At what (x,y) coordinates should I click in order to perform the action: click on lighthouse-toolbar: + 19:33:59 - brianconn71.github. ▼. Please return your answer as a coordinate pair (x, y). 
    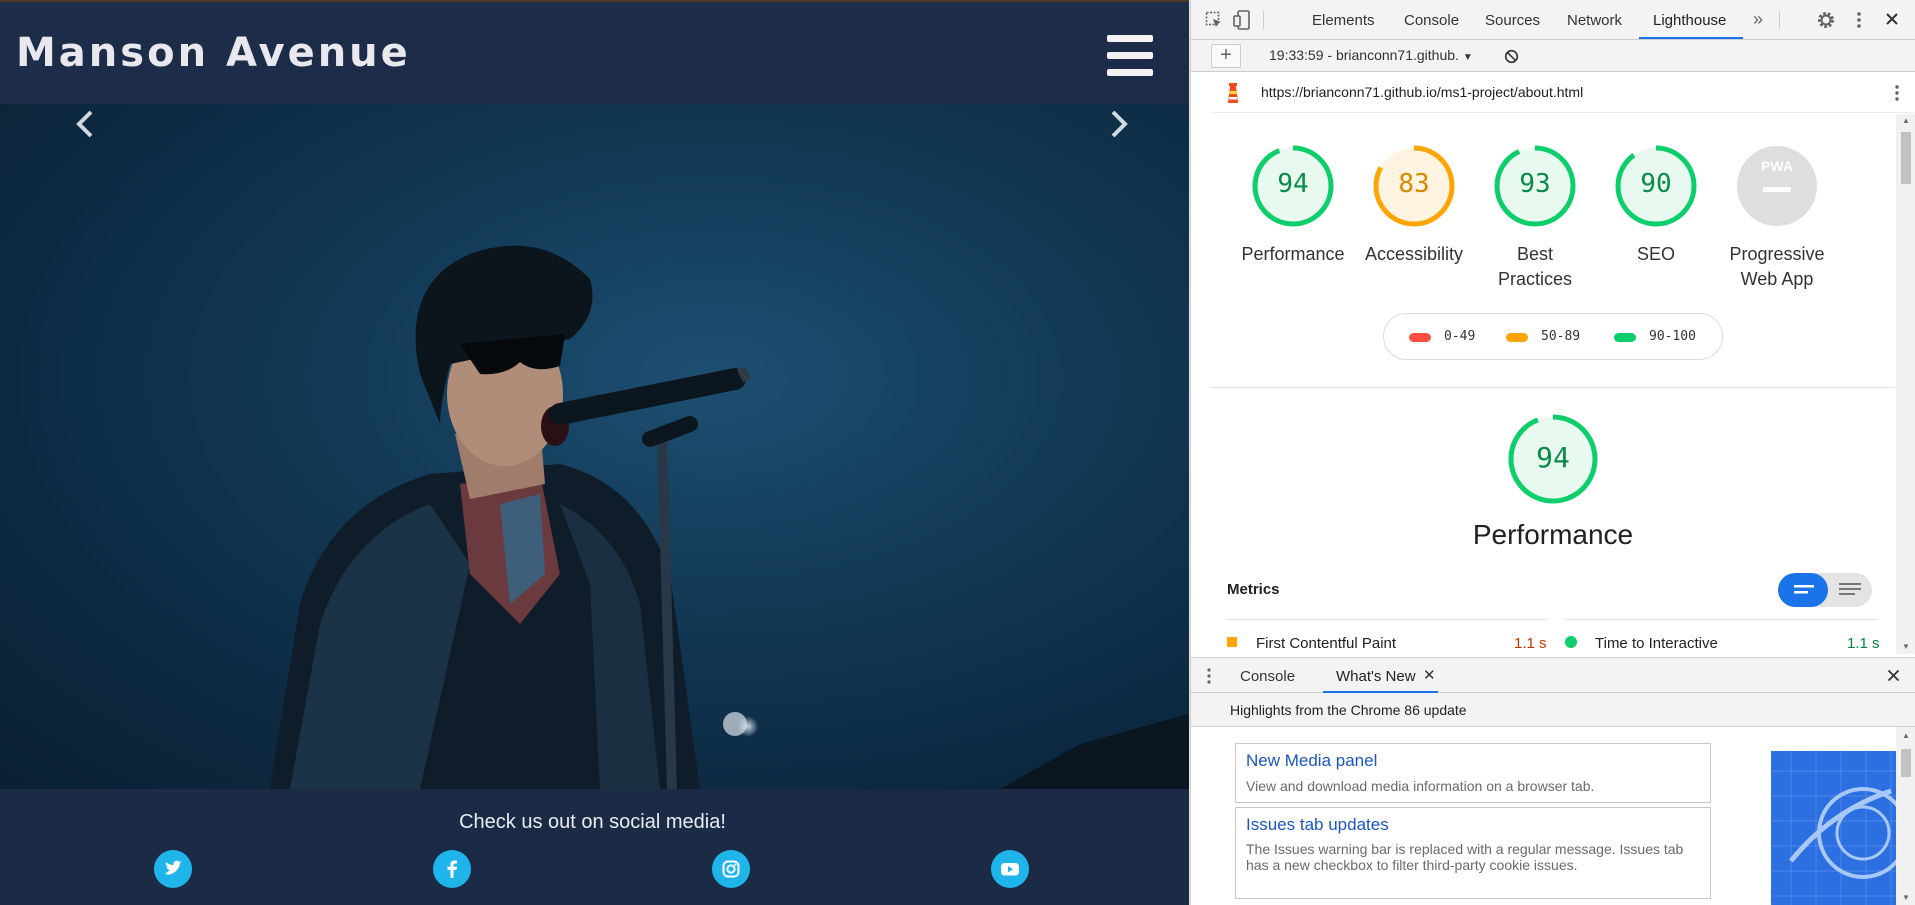
    Looking at the image, I should click on (1553, 56).